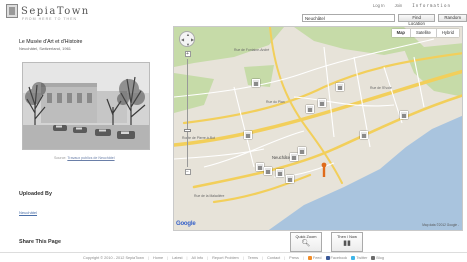  What do you see at coordinates (113, 257) in the screenshot?
I see `copyright: Copyright © 2010 - 2012 SepiaTown` at bounding box center [113, 257].